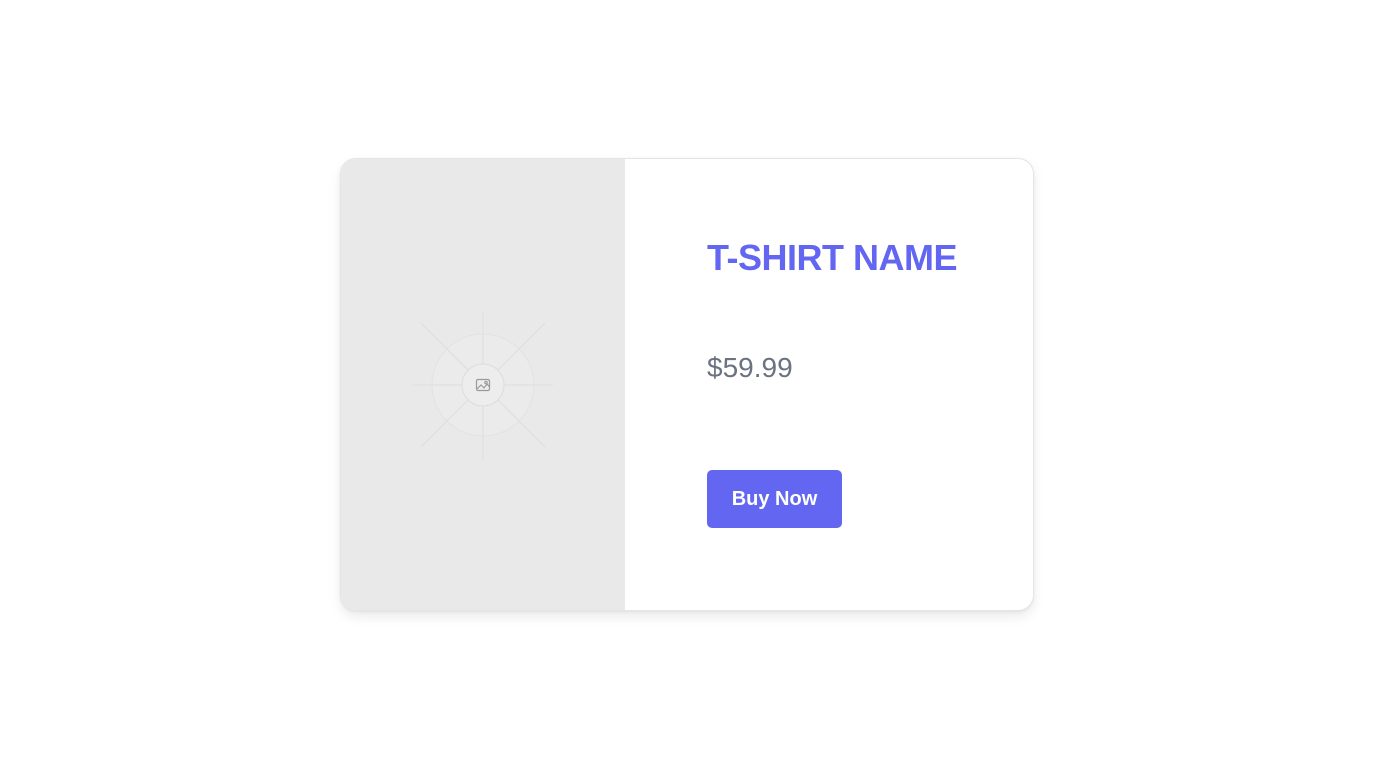 The width and height of the screenshot is (1376, 768). Describe the element at coordinates (774, 499) in the screenshot. I see `buy-now-button: Buy Now` at that location.